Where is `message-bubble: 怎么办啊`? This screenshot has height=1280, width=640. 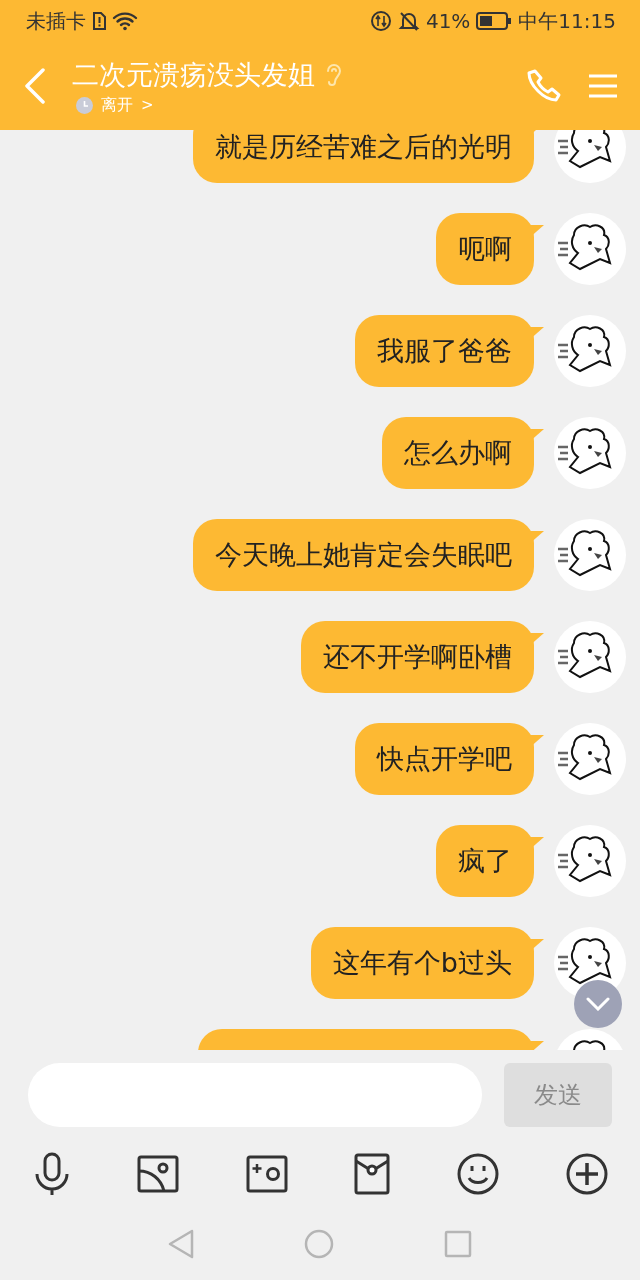 message-bubble: 怎么办啊 is located at coordinates (463, 453).